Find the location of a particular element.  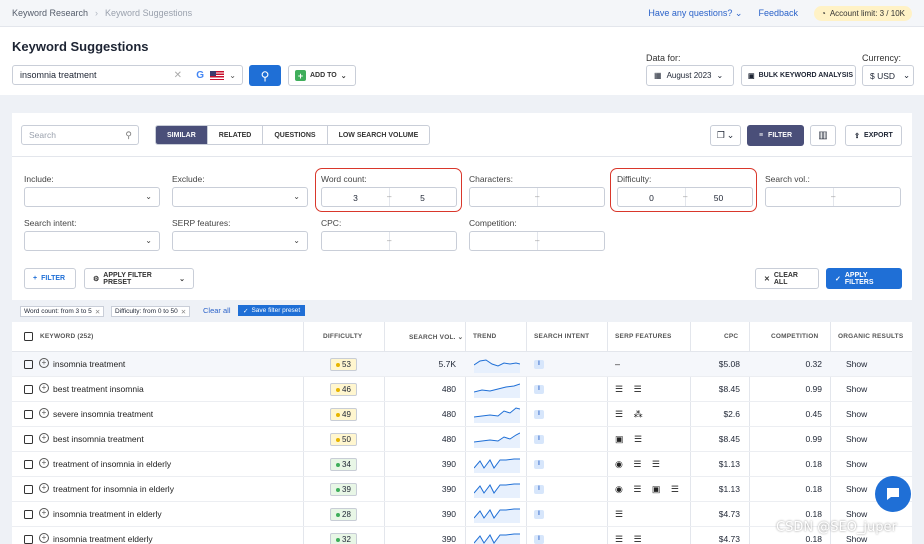

keyword-cell: insomnia treatment in elderly is located at coordinates (107, 514).